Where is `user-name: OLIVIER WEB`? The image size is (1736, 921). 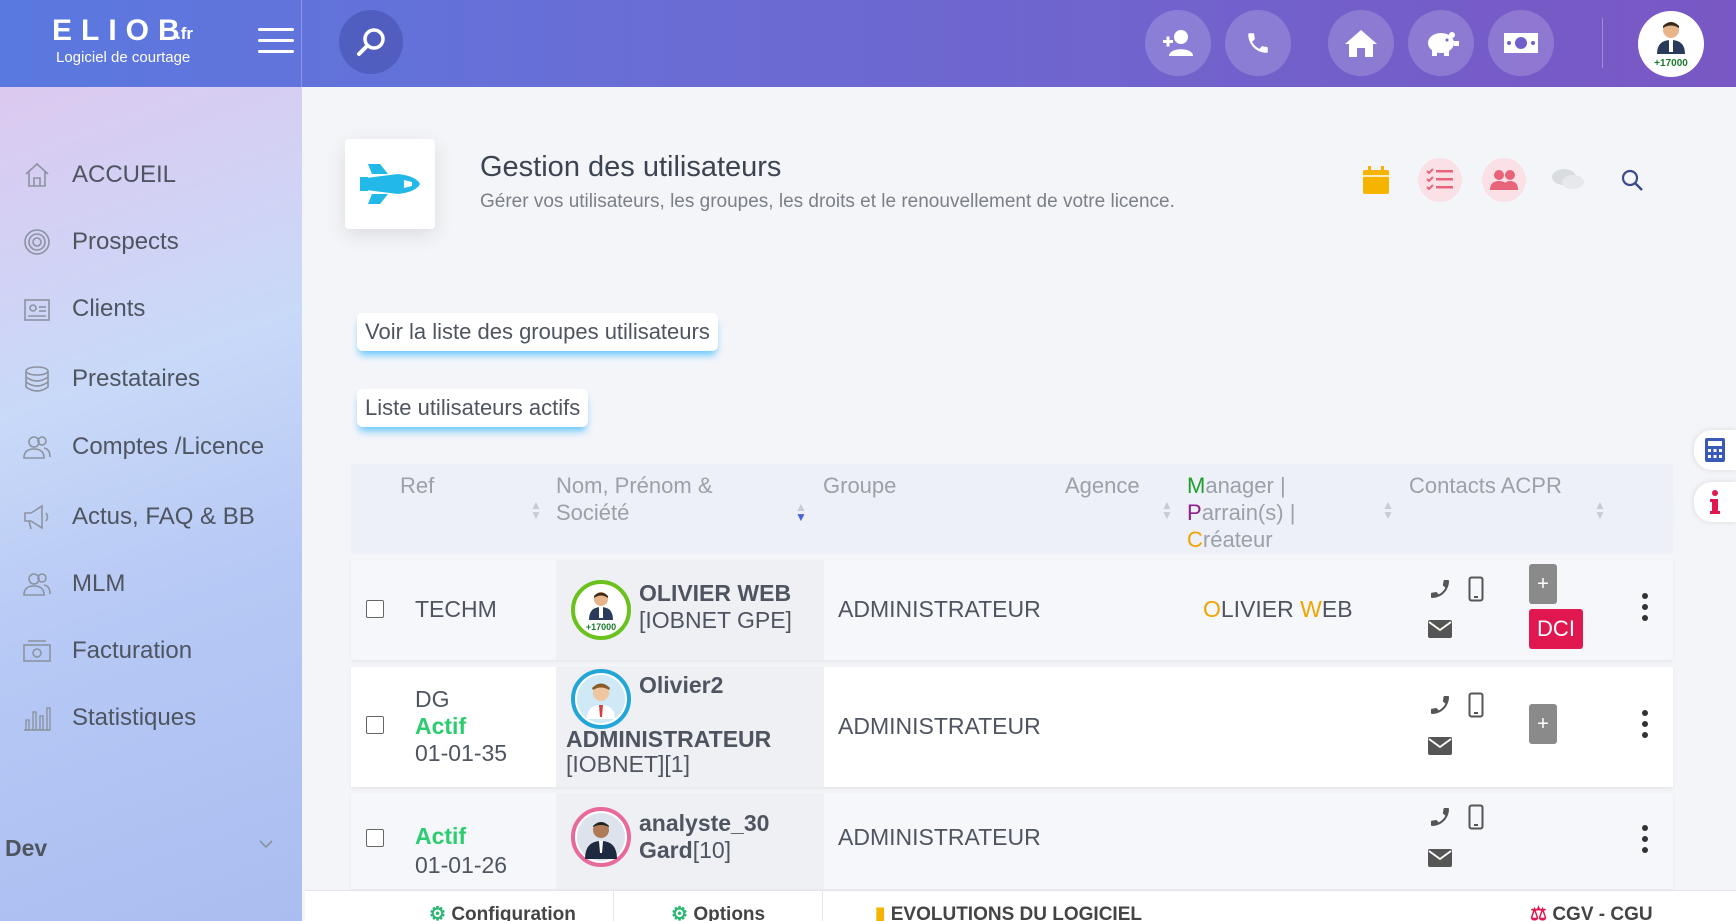 user-name: OLIVIER WEB is located at coordinates (715, 593).